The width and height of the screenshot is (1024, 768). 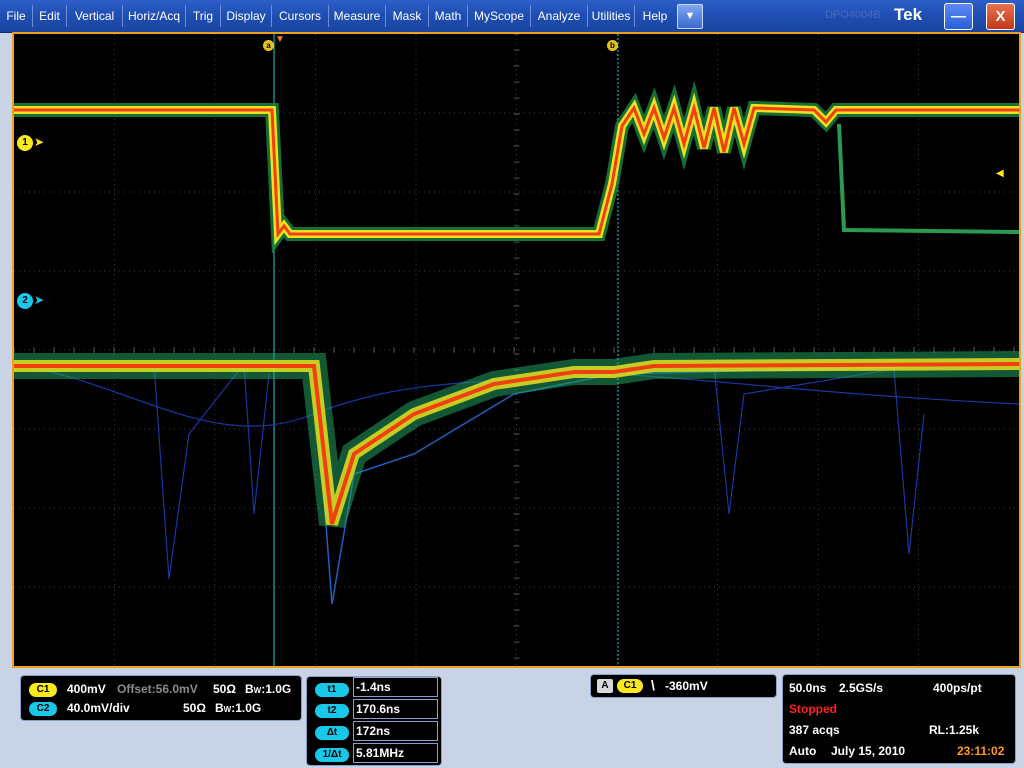 I want to click on channel1-arrow-icon: ➤, so click(x=39, y=142).